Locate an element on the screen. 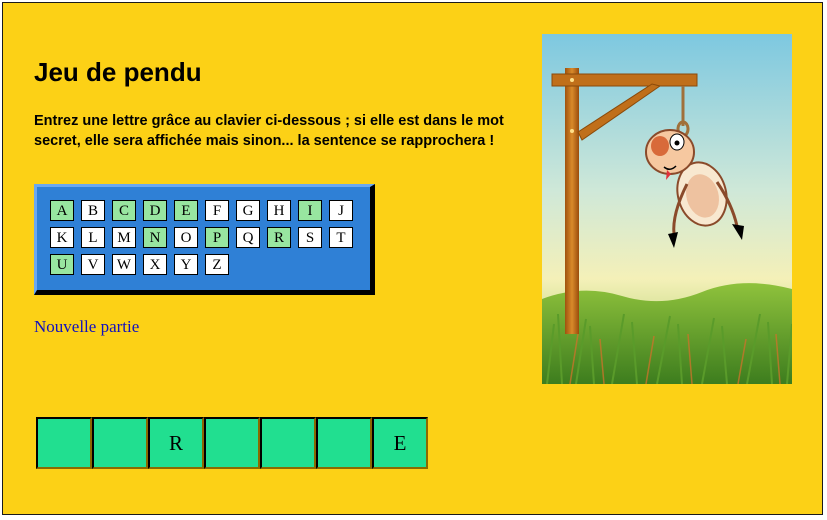 The width and height of the screenshot is (827, 520). key-m: M is located at coordinates (124, 237).